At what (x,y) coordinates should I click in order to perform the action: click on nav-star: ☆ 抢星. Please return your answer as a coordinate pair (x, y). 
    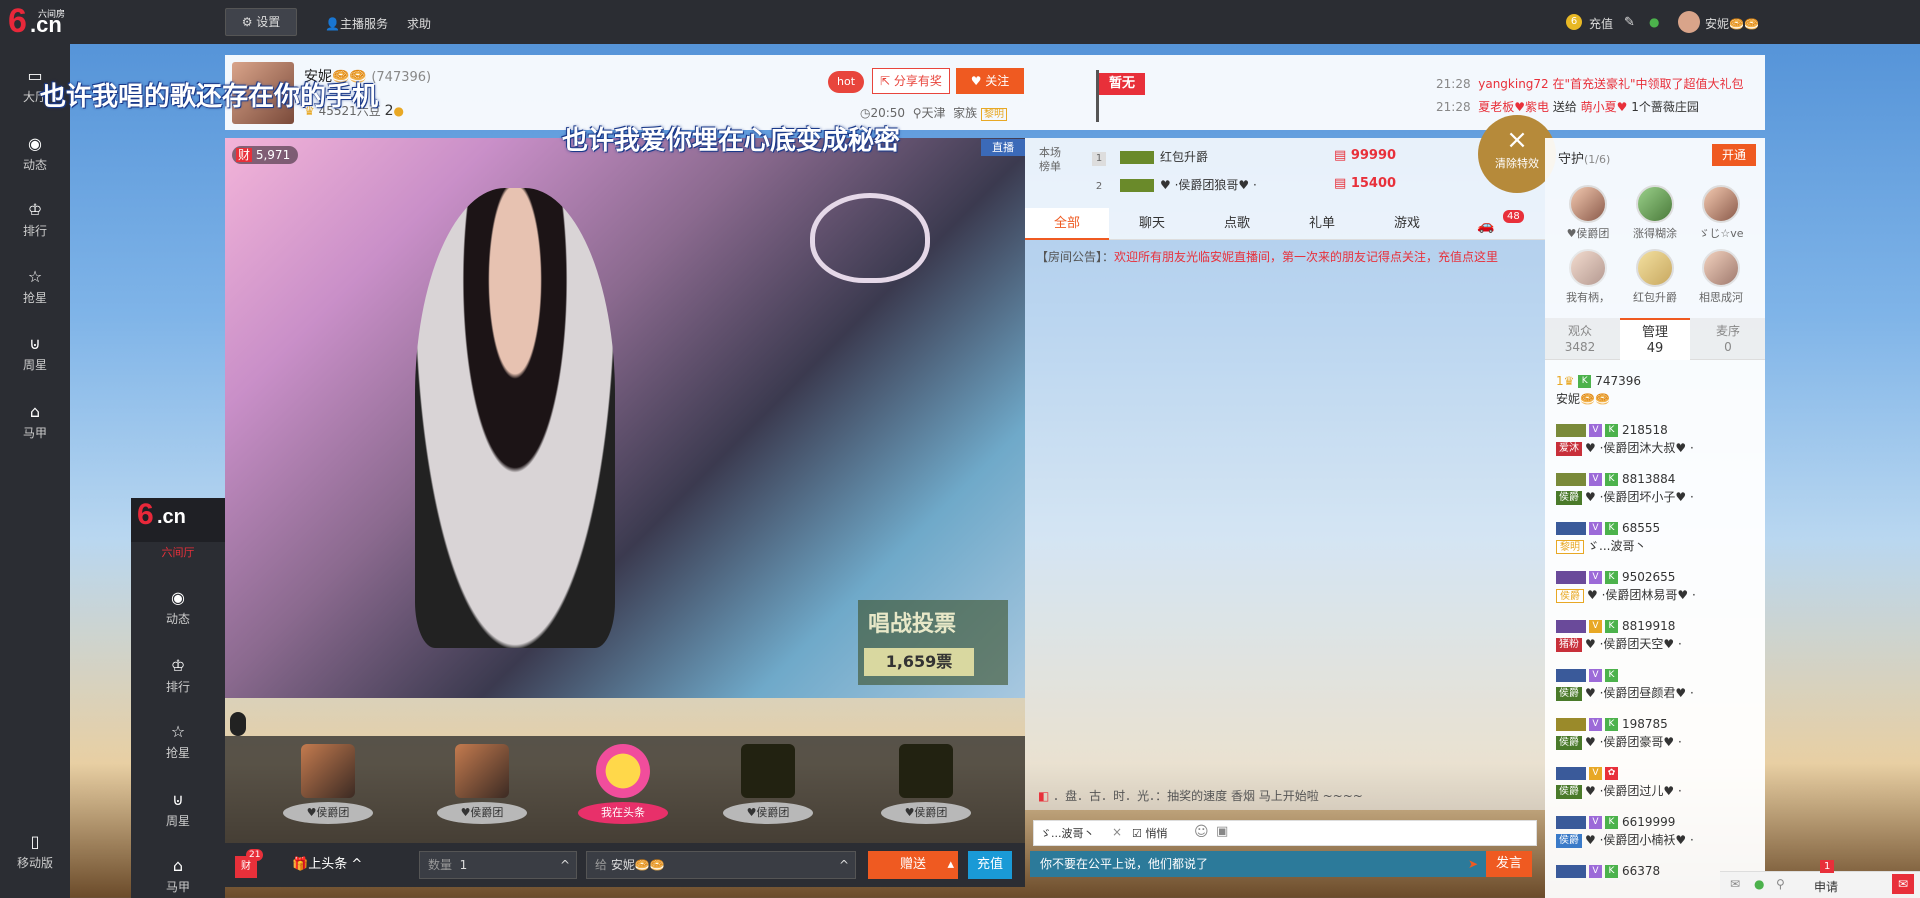
    Looking at the image, I should click on (35, 287).